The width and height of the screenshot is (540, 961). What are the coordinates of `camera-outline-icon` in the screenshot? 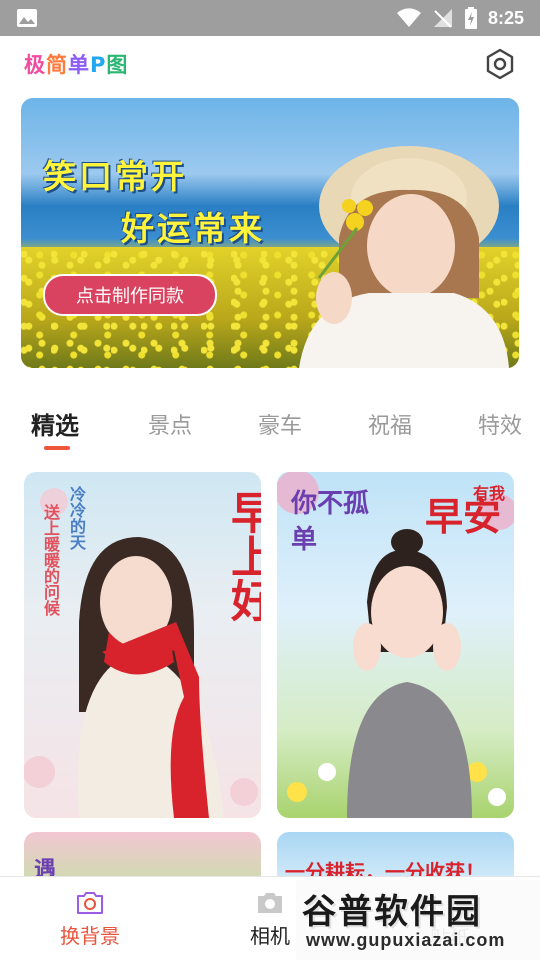 It's located at (90, 902).